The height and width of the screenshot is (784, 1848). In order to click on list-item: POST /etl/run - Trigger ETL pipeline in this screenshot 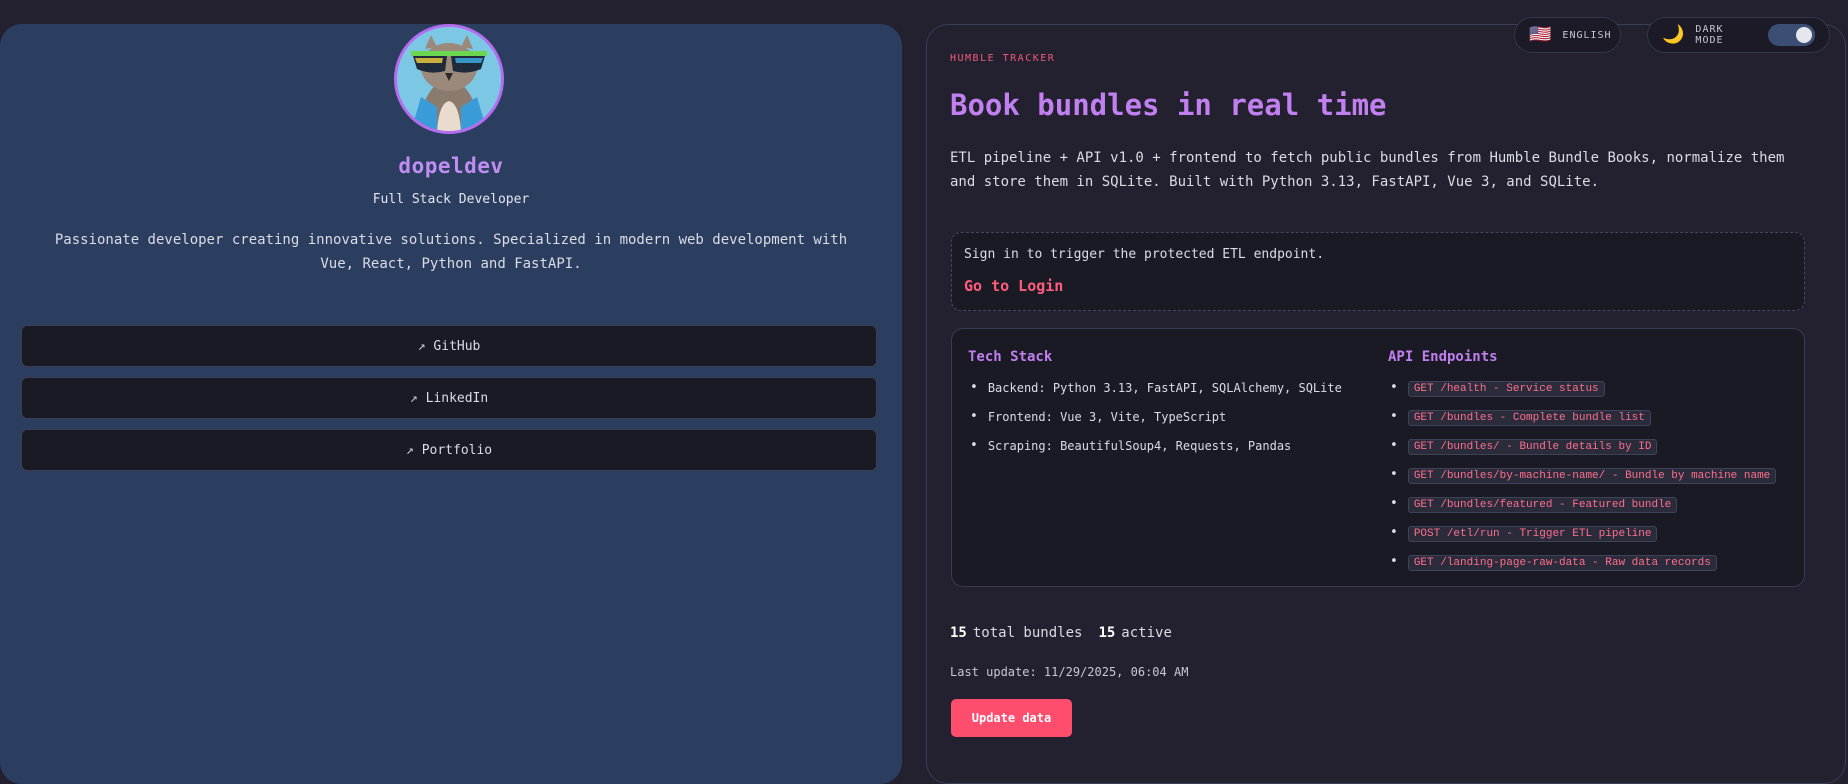, I will do `click(1583, 540)`.